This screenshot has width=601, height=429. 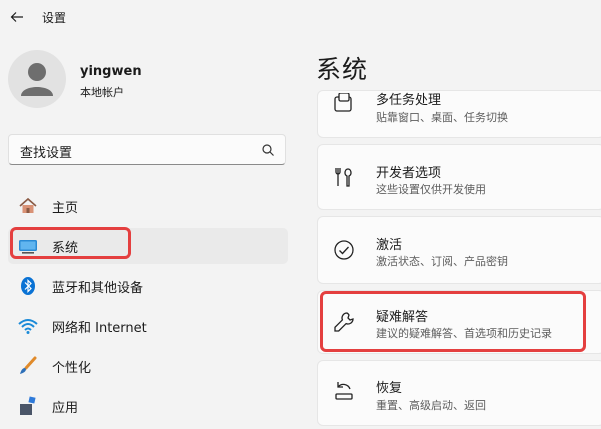 I want to click on back-arrow-icon, so click(x=16, y=17).